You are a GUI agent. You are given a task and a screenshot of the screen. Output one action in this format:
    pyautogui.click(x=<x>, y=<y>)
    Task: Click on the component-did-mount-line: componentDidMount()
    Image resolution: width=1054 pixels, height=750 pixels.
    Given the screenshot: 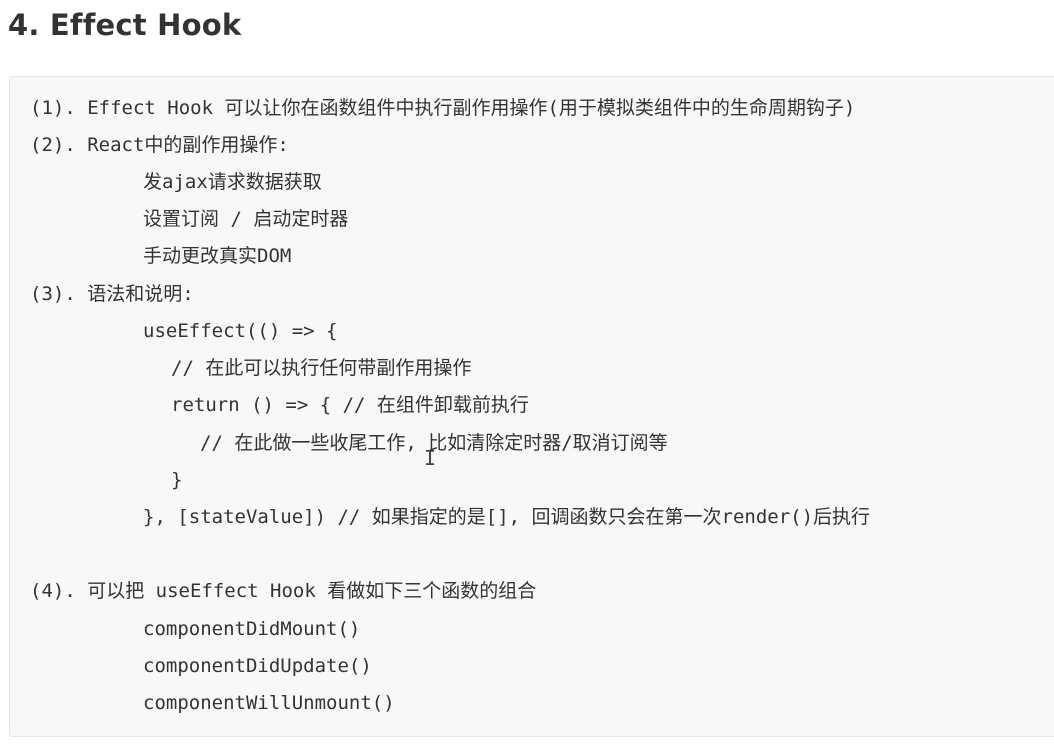 What is the action you would take?
    pyautogui.click(x=252, y=629)
    